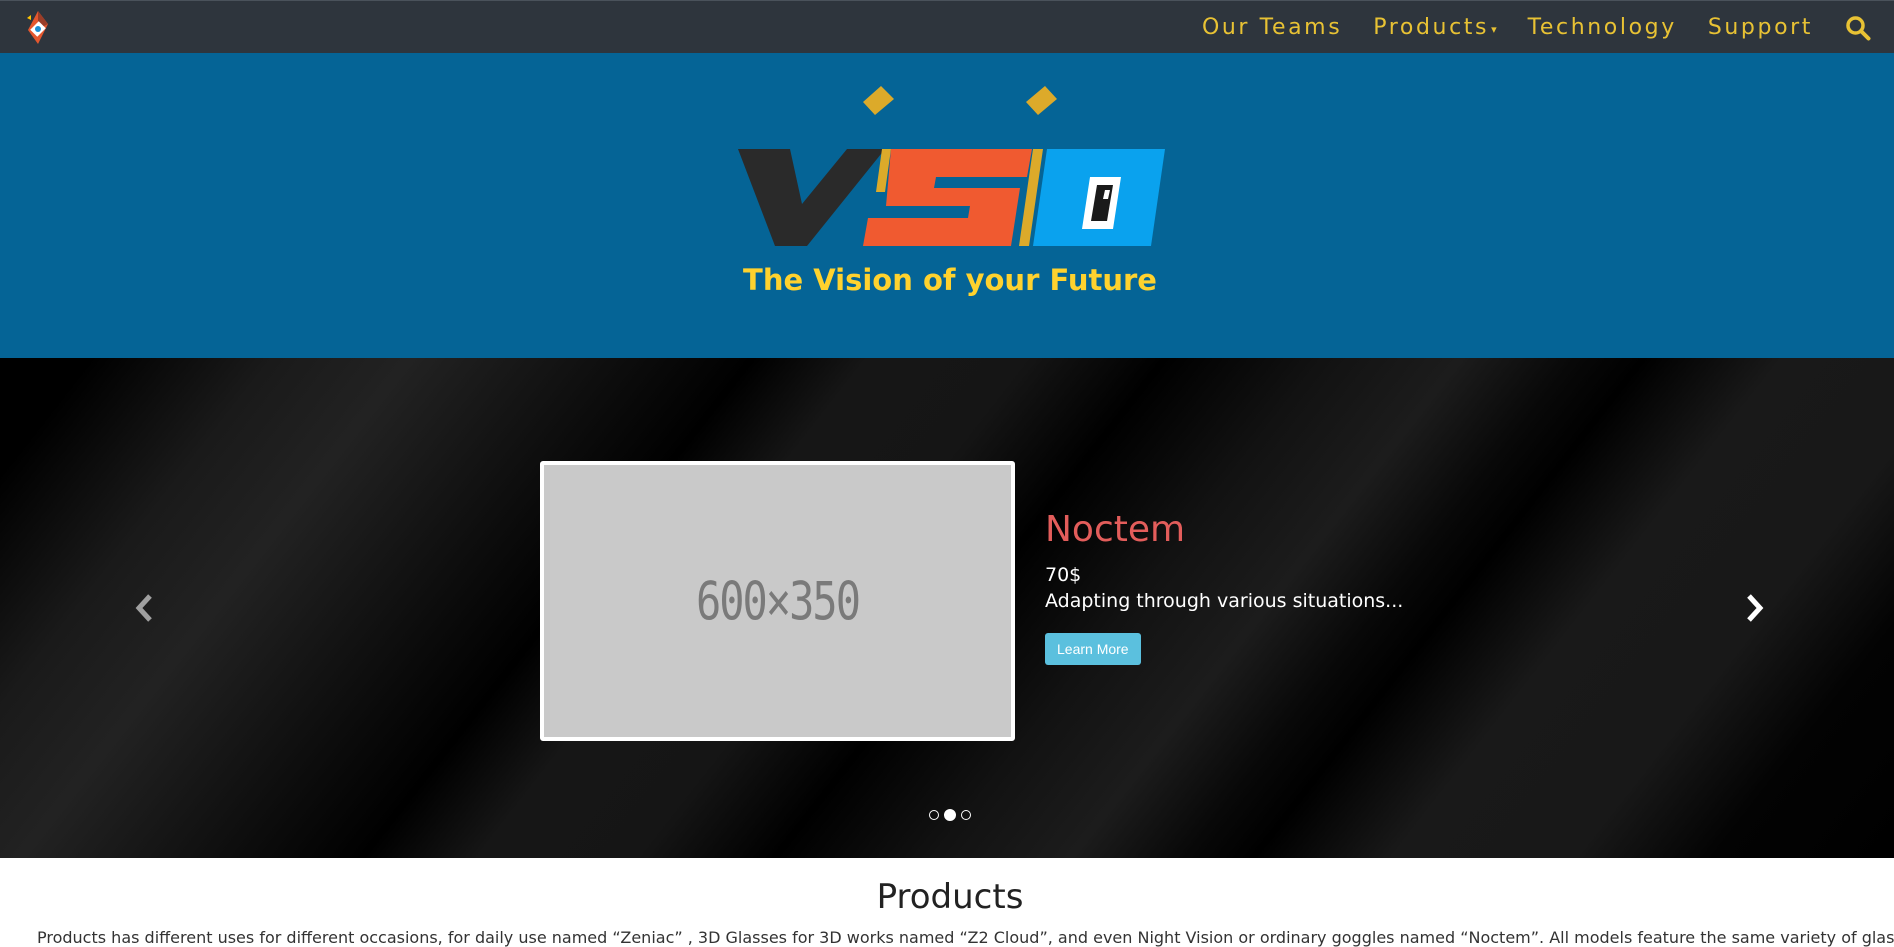  I want to click on nav-our-teams-label: Our Teams, so click(1272, 27).